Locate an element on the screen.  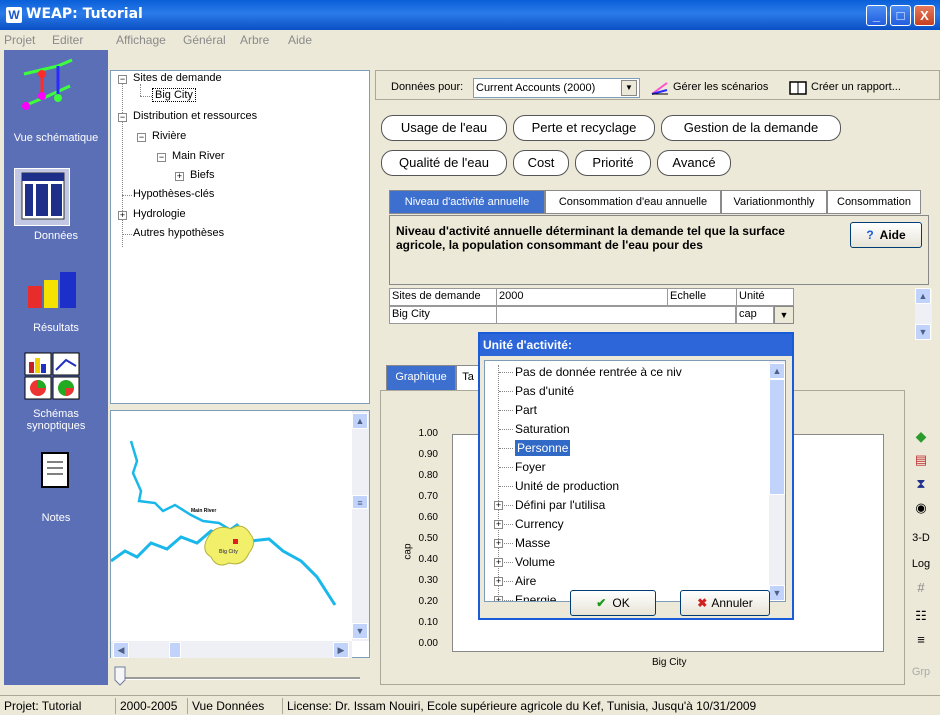
tab-graph: Graphique is located at coordinates (421, 378).